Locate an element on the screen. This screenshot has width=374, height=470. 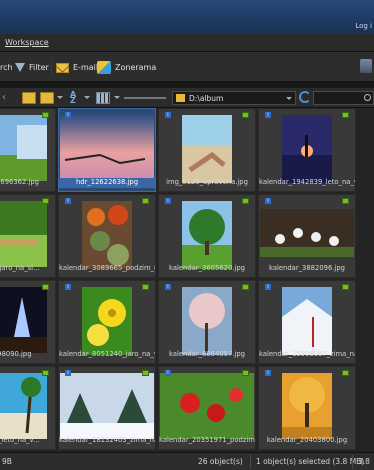
thumbnail-tile: i img_0128_upravena.jpg is located at coordinates (207, 150).